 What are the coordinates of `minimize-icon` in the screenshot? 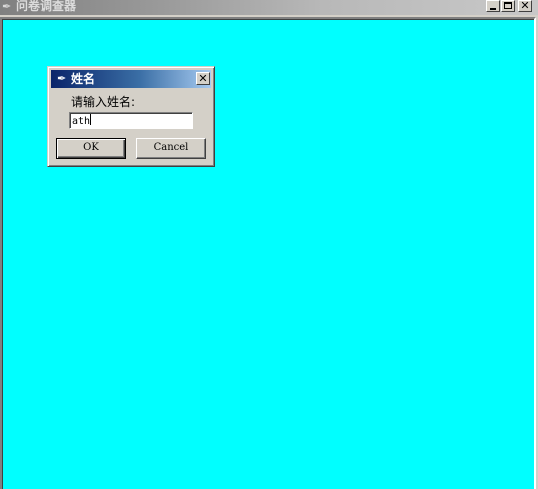 It's located at (493, 9).